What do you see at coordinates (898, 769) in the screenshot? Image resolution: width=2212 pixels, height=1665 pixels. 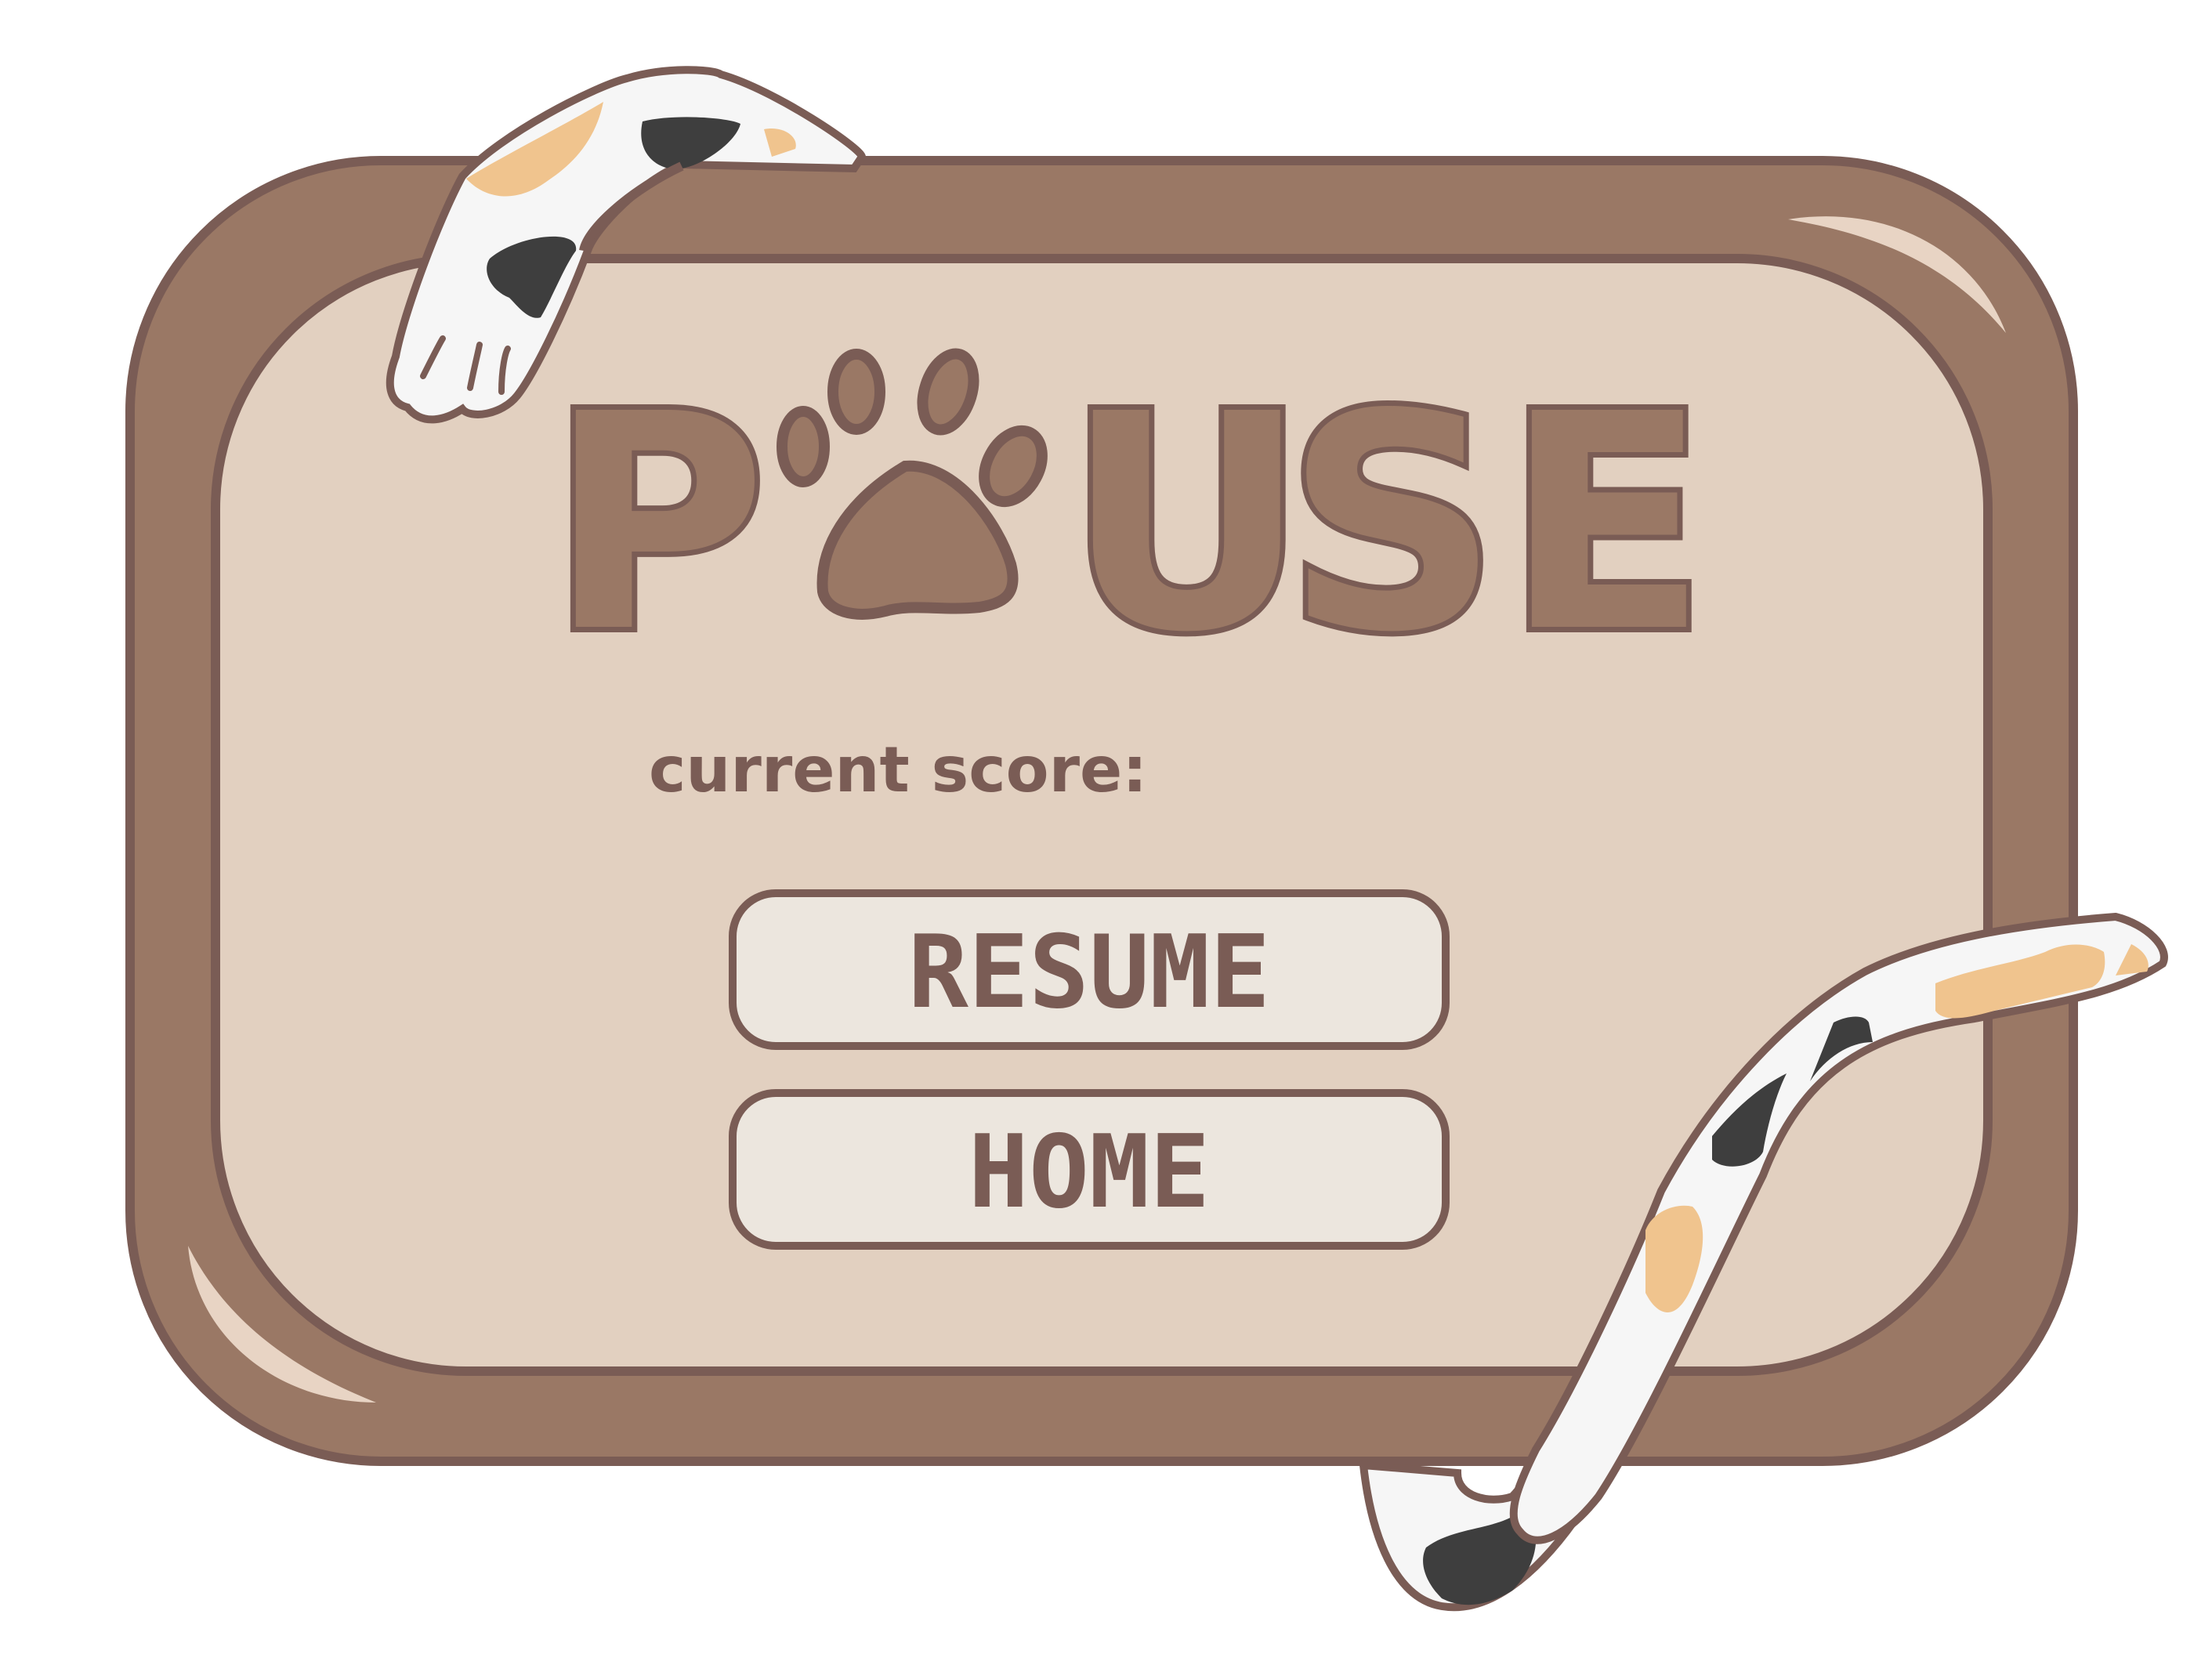 I see `current-score-label: current score:` at bounding box center [898, 769].